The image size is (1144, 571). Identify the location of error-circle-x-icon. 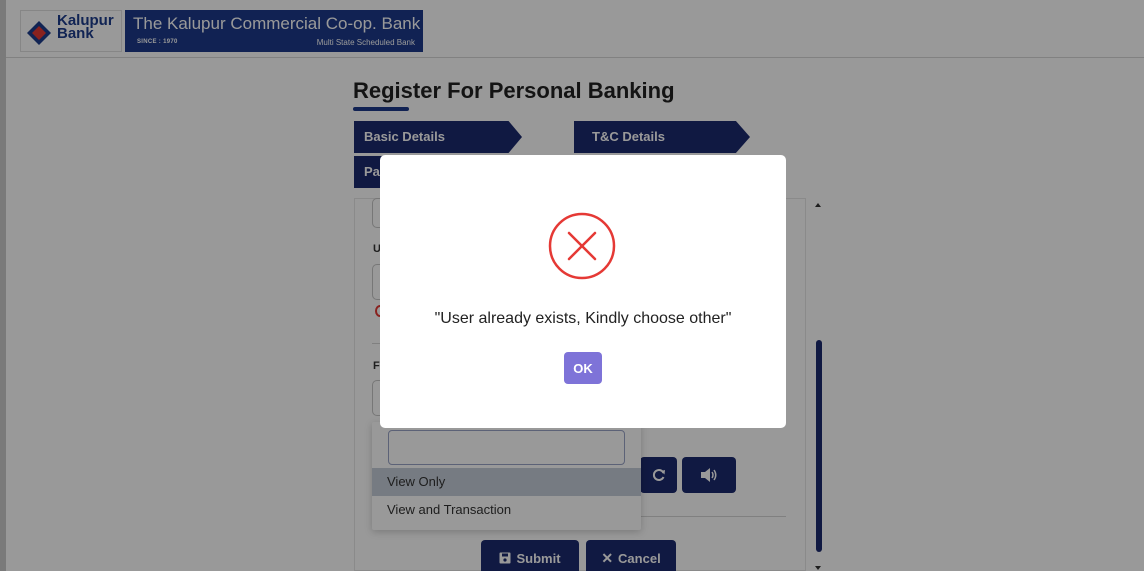
(582, 246).